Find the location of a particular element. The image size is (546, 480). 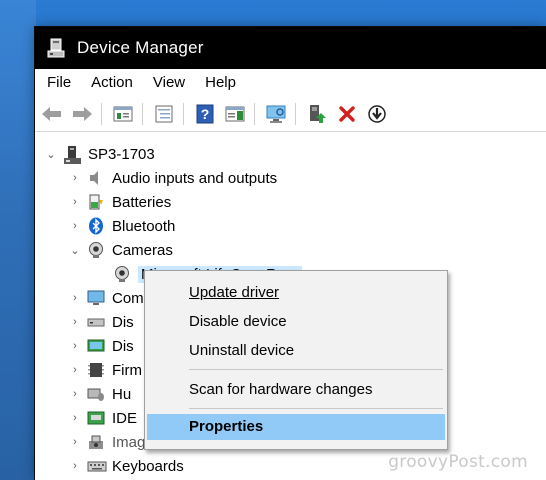

tree-item-cameras: ⌄ Cameras is located at coordinates (121, 250).